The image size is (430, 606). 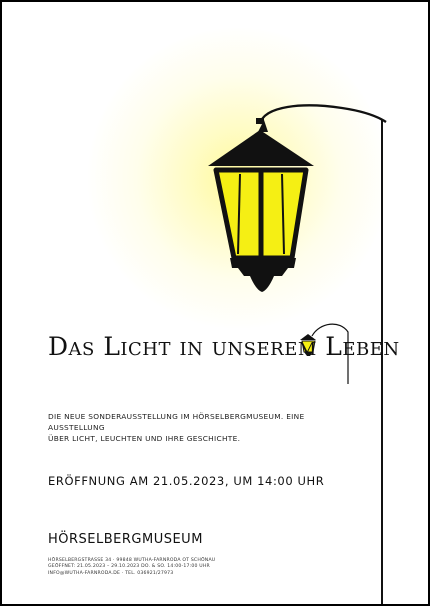 What do you see at coordinates (261, 148) in the screenshot?
I see `lamp-roof` at bounding box center [261, 148].